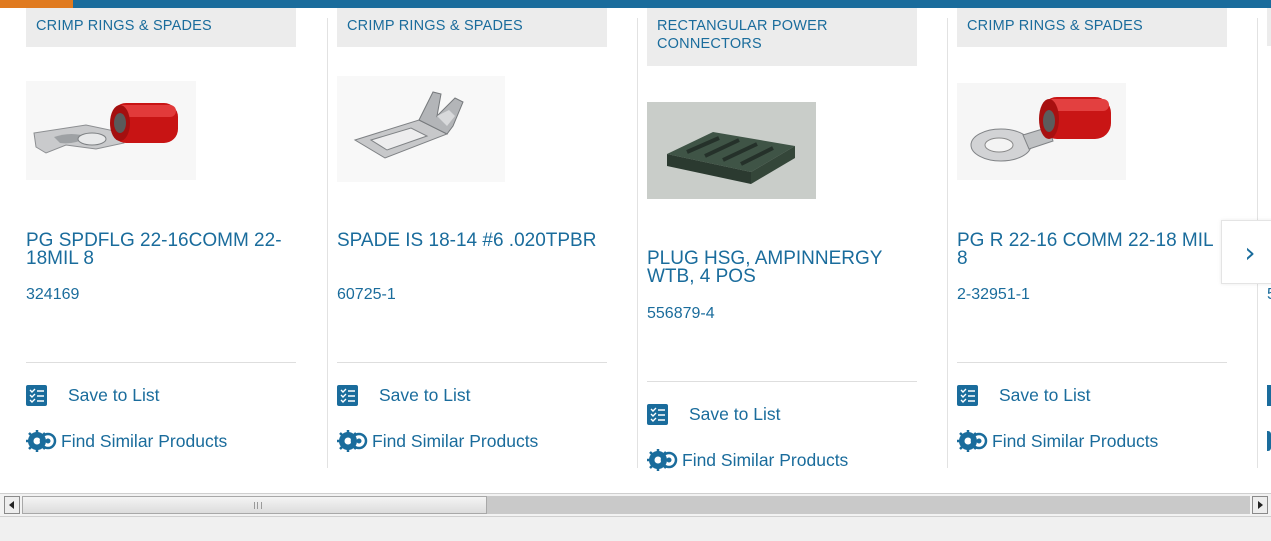  What do you see at coordinates (1087, 249) in the screenshot?
I see `product-title-link: PG R 22-16 COMM 22-18 MIL 8` at bounding box center [1087, 249].